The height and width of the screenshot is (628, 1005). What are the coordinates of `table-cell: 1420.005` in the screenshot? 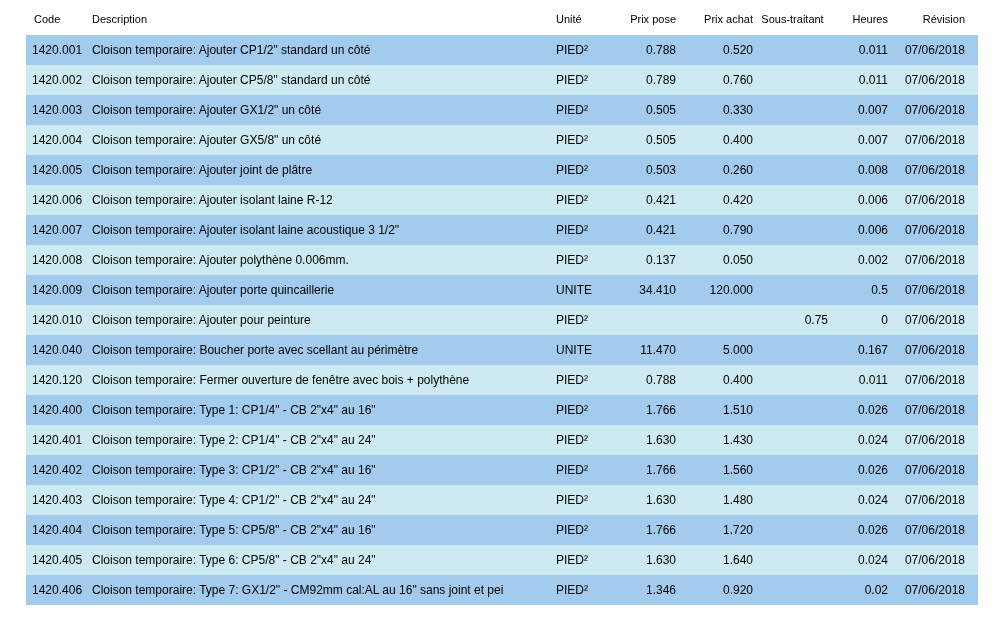 It's located at (57, 170).